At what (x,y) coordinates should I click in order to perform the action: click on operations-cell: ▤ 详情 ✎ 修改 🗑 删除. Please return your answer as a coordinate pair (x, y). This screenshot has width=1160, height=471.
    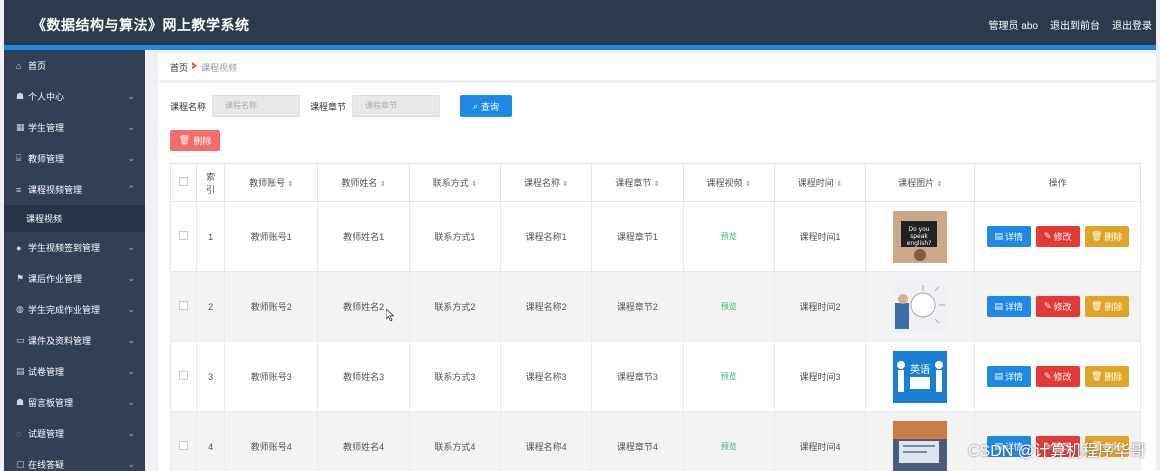
    Looking at the image, I should click on (1057, 376).